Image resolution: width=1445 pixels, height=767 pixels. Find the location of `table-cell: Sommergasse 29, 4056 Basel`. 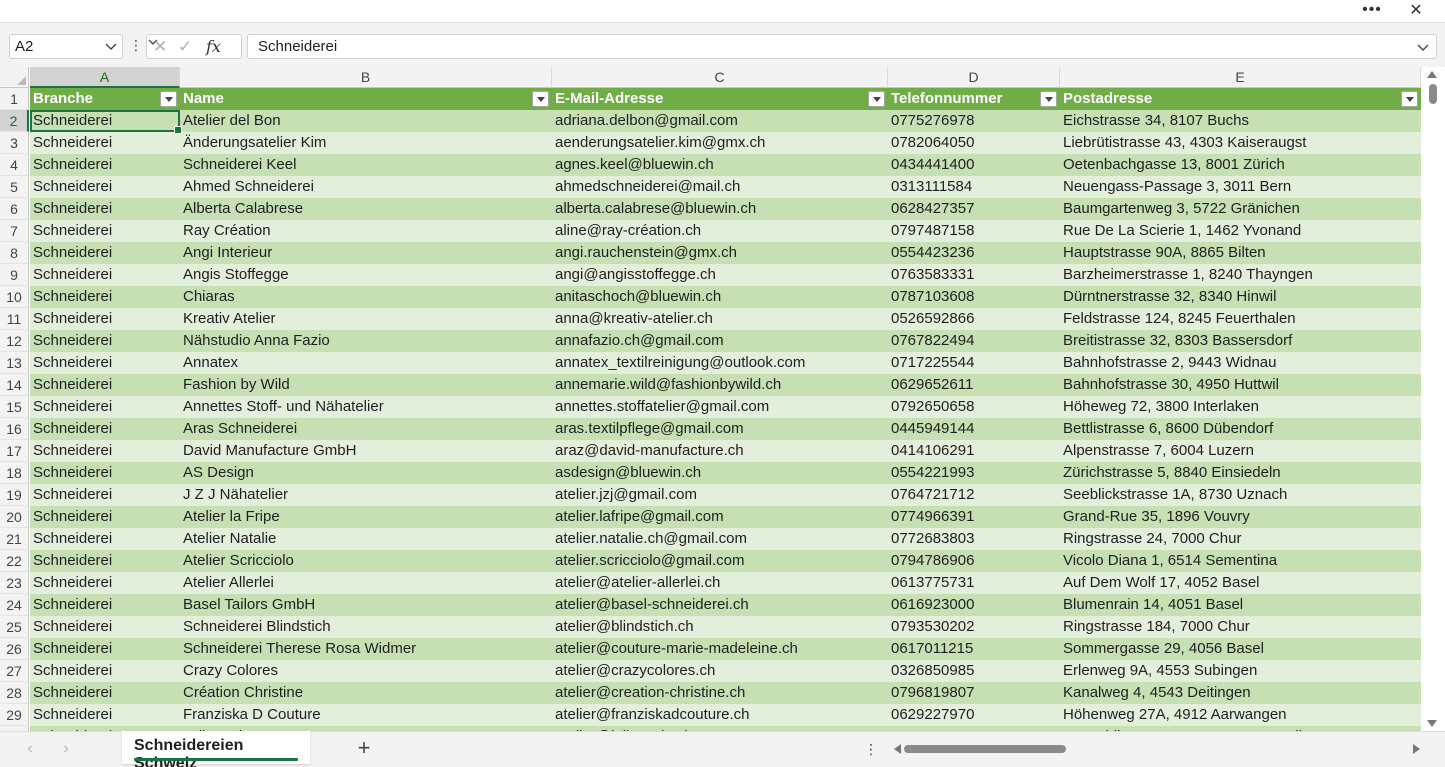

table-cell: Sommergasse 29, 4056 Basel is located at coordinates (1240, 649).